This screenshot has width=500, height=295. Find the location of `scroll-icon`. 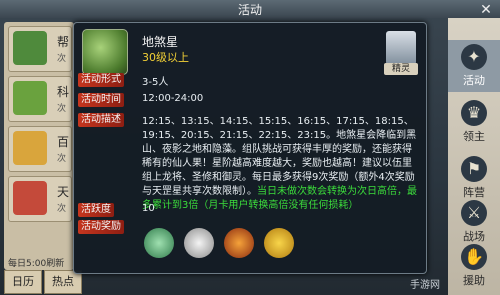

scroll-icon is located at coordinates (30, 148).